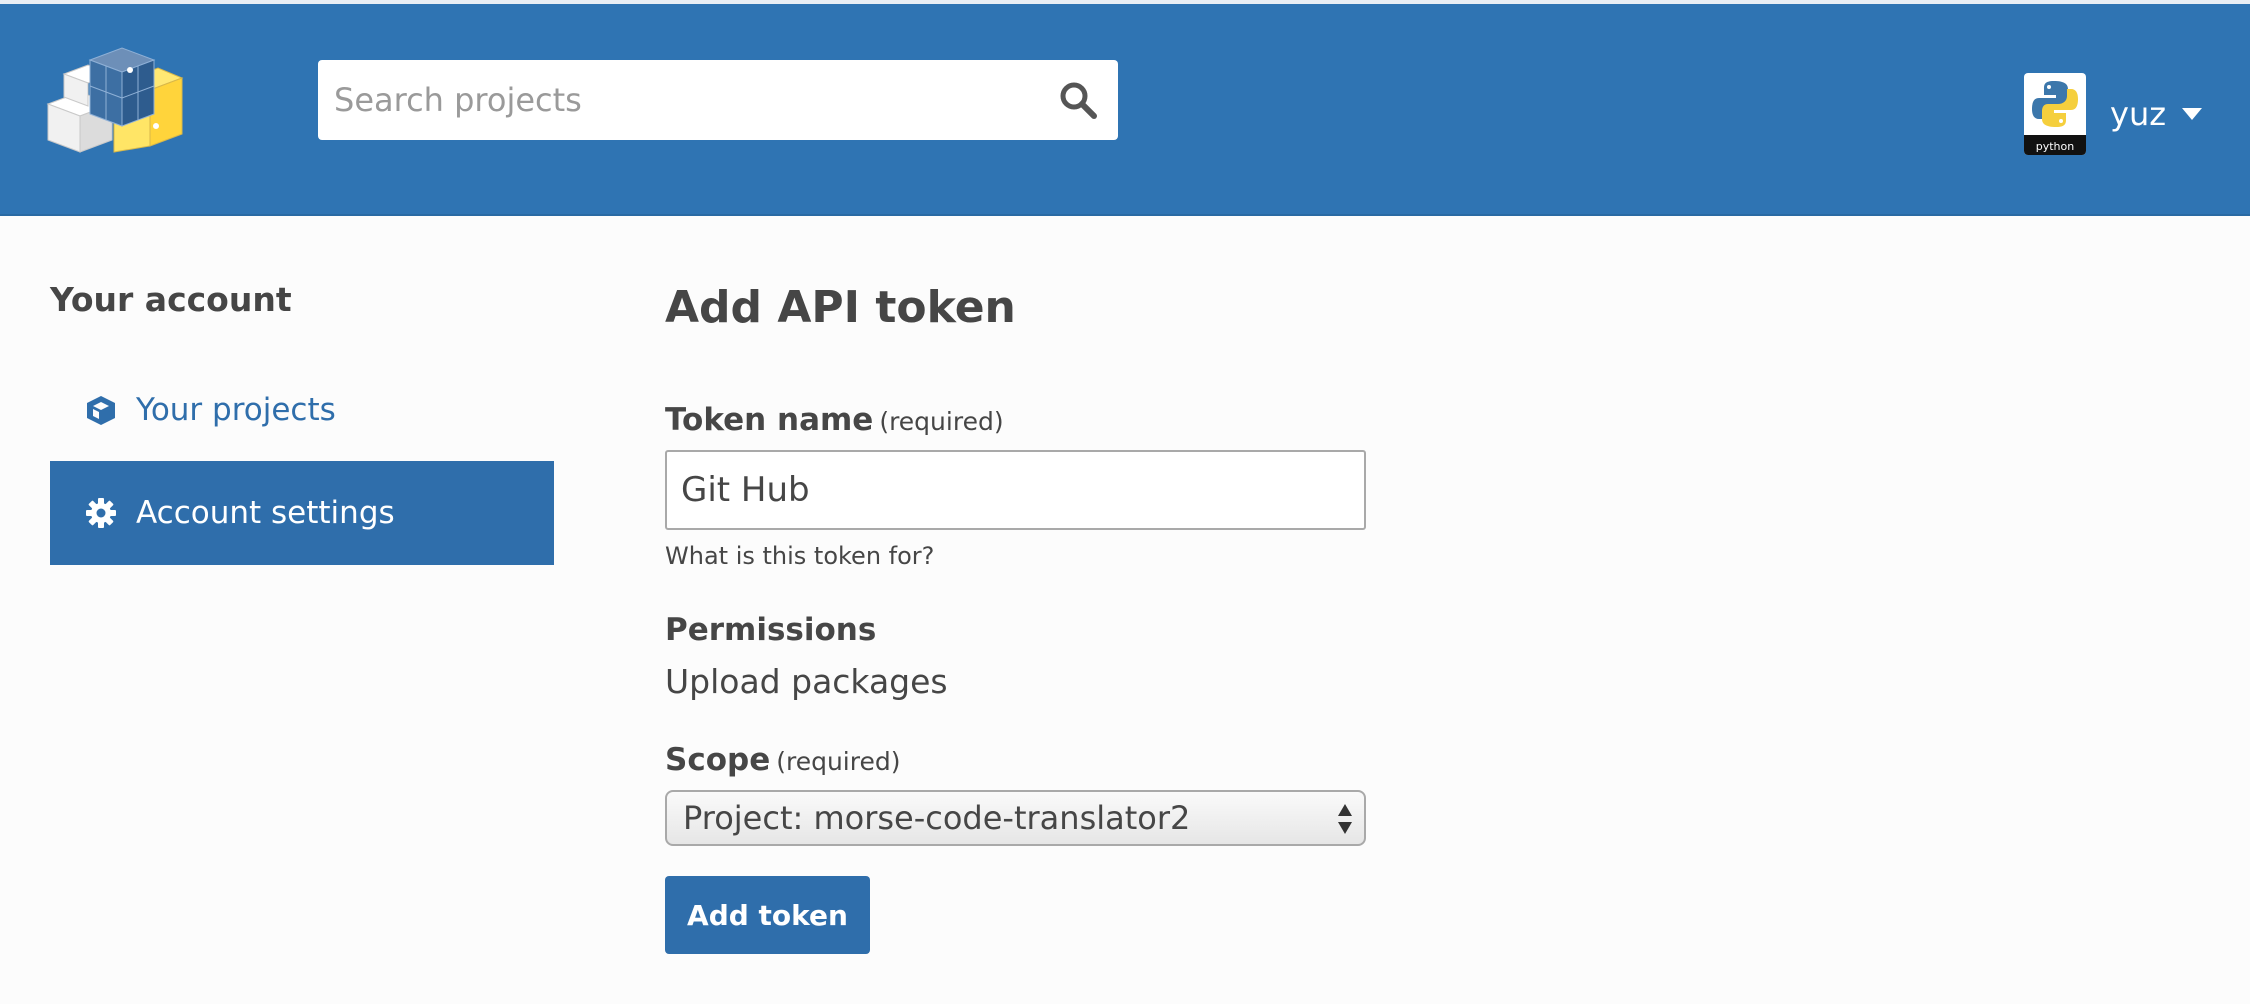 This screenshot has height=1004, width=2250. I want to click on add-token-button: Add token, so click(767, 915).